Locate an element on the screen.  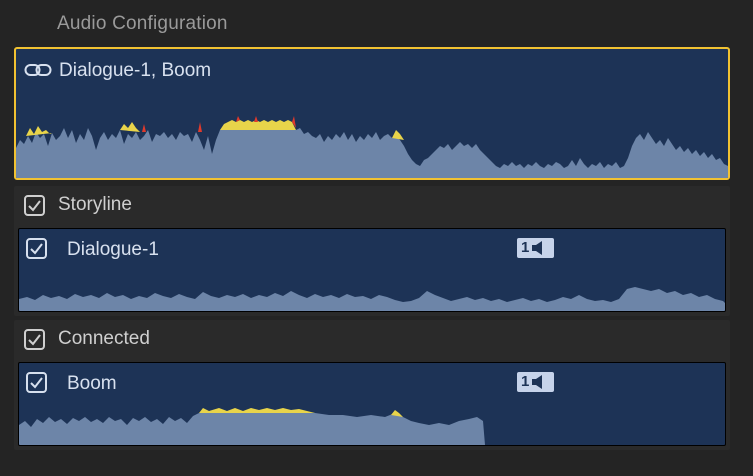
link-icon is located at coordinates (38, 70).